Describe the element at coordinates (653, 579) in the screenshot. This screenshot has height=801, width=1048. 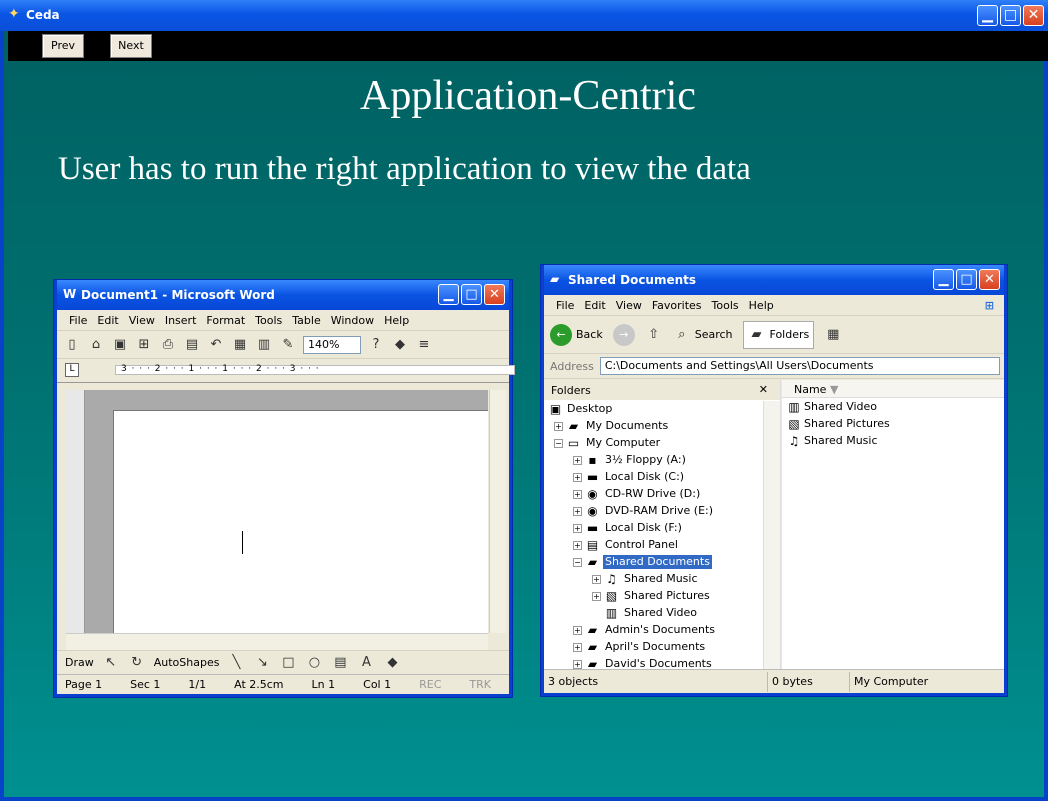
I see `tree-item-shared-music: + ♫ Shared Music` at that location.